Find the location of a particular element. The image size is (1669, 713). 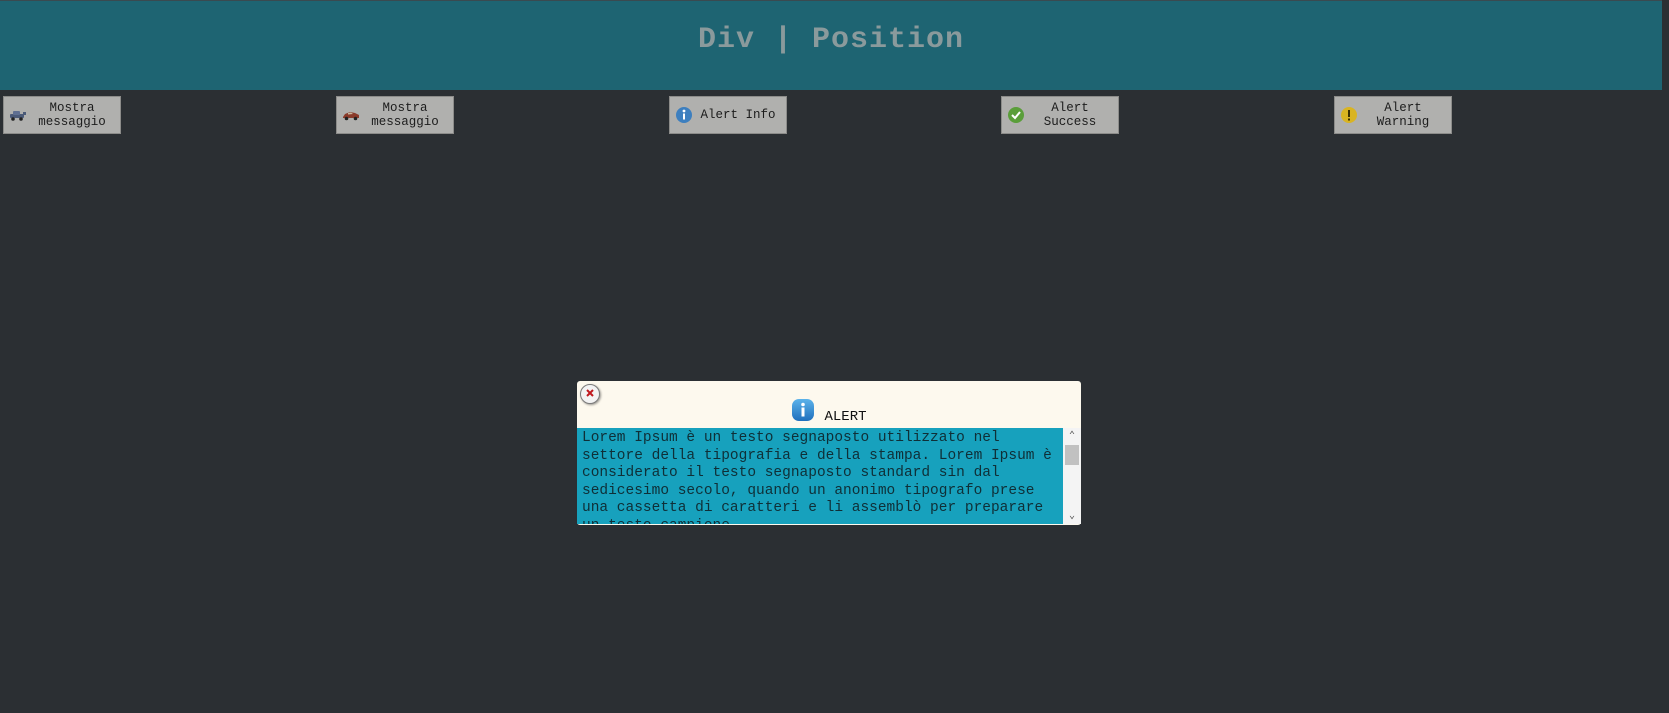

show-message-button-2: Mostra messaggio is located at coordinates (395, 115).